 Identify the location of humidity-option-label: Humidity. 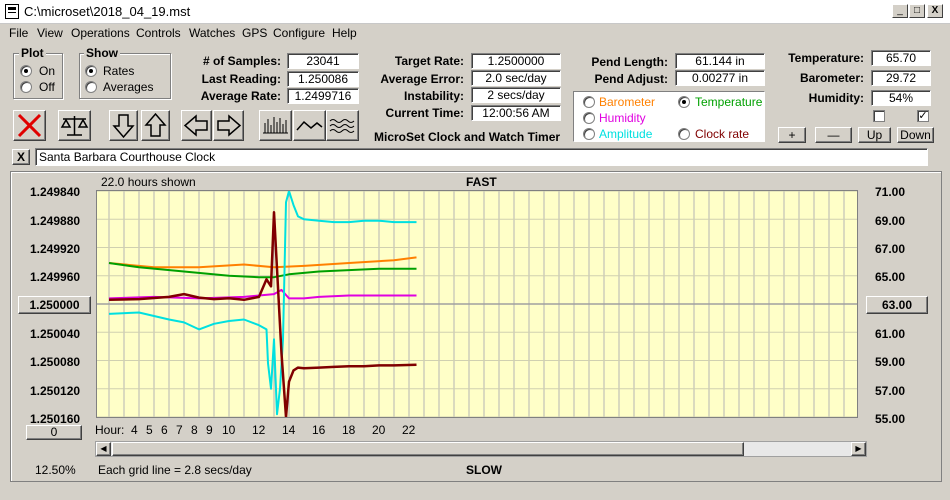
(622, 118).